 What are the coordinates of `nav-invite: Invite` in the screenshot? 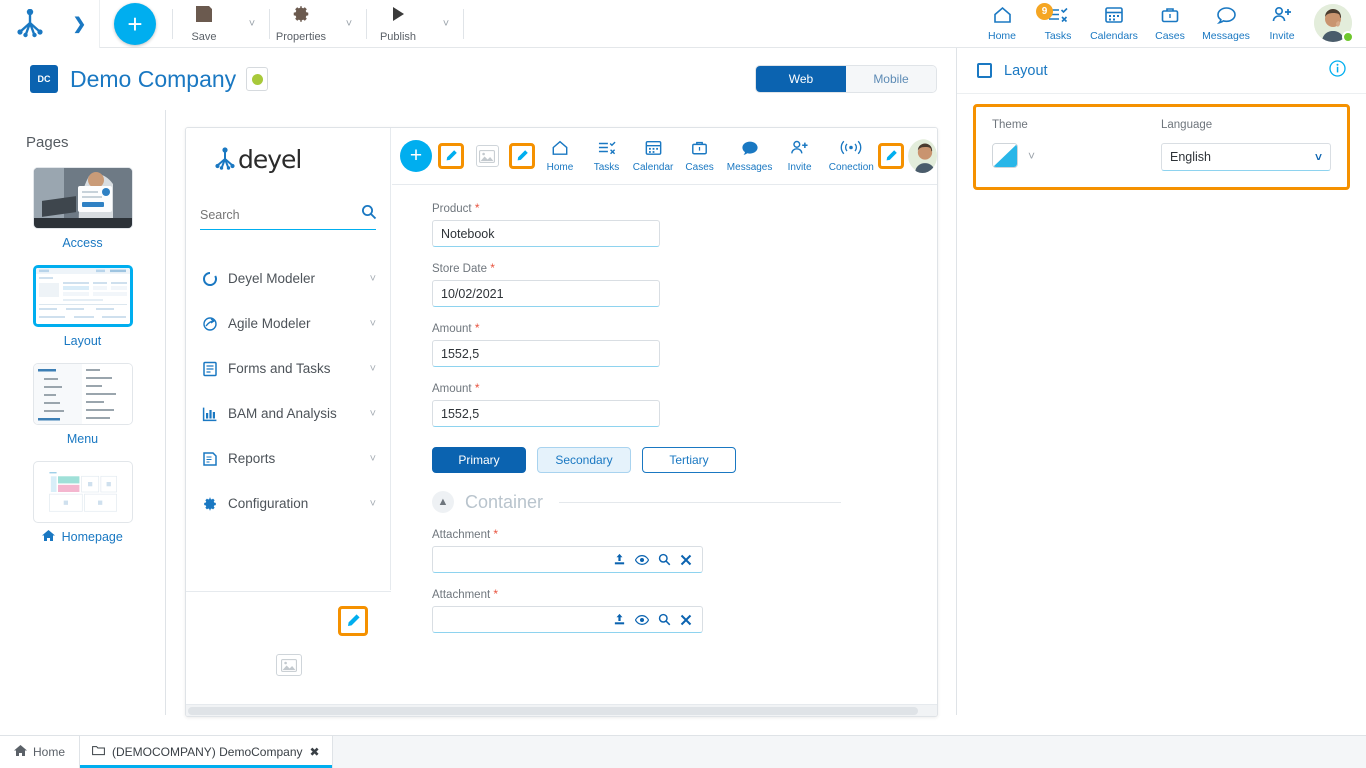 It's located at (1282, 24).